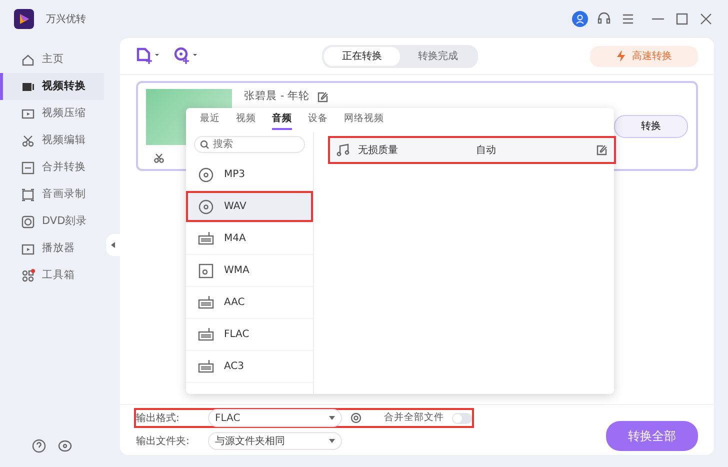  Describe the element at coordinates (378, 151) in the screenshot. I see `preset-name: 无损质量` at that location.